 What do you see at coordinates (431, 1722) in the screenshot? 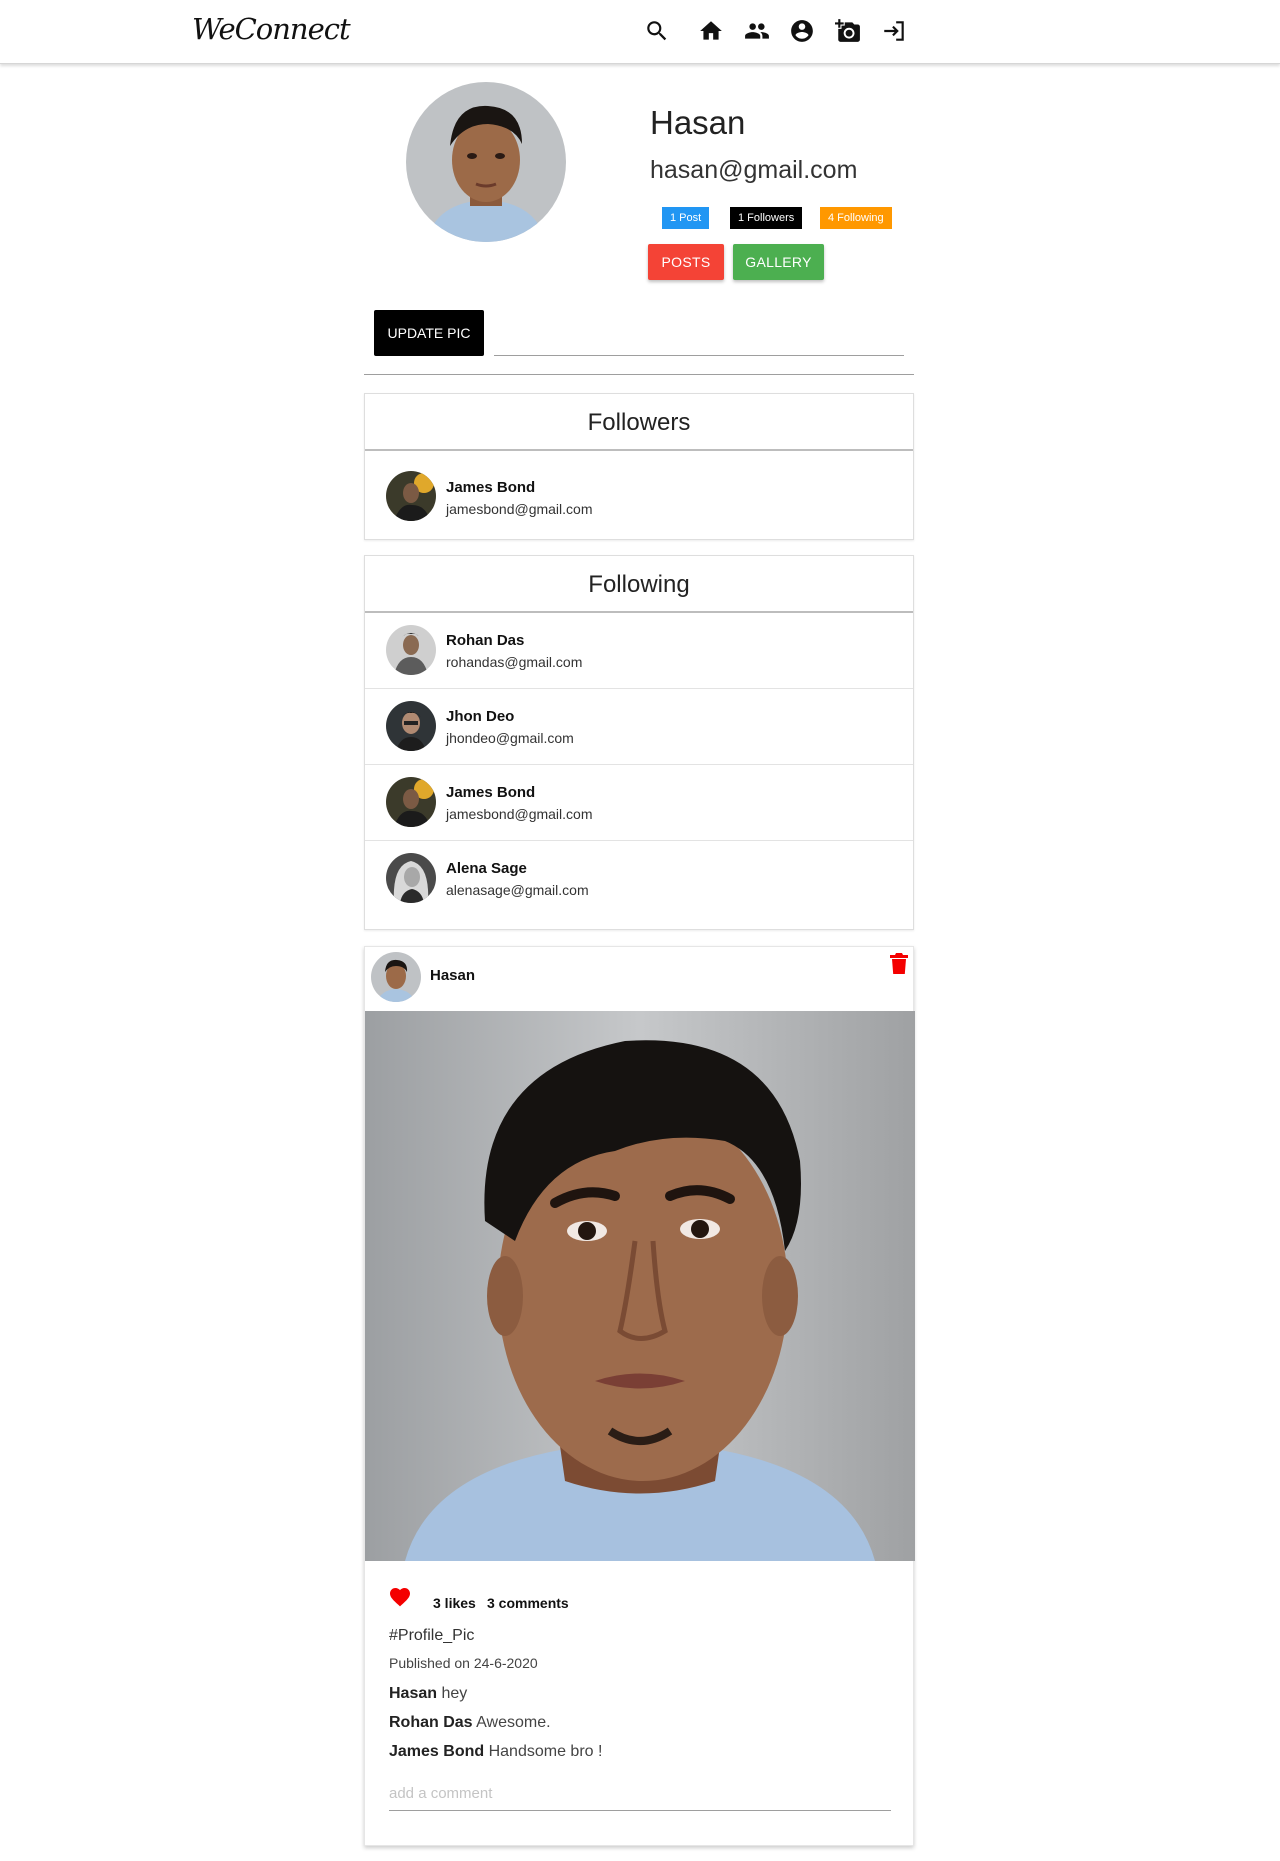
I see `comment-author: Rohan Das` at bounding box center [431, 1722].